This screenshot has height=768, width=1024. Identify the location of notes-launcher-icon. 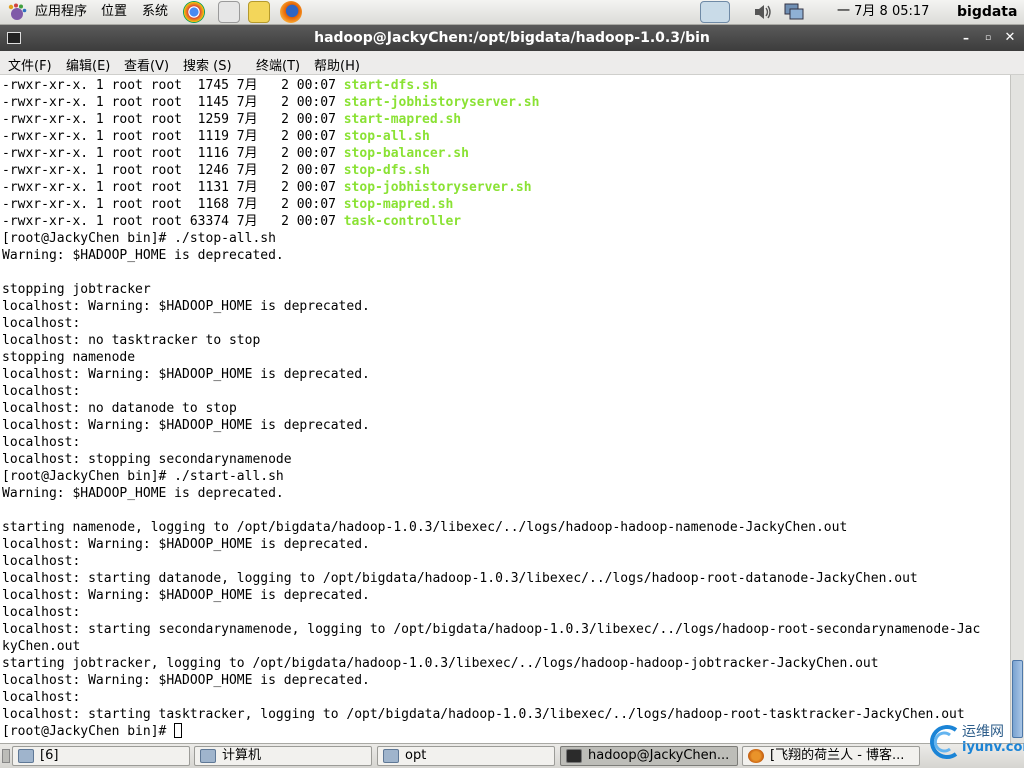
(259, 12).